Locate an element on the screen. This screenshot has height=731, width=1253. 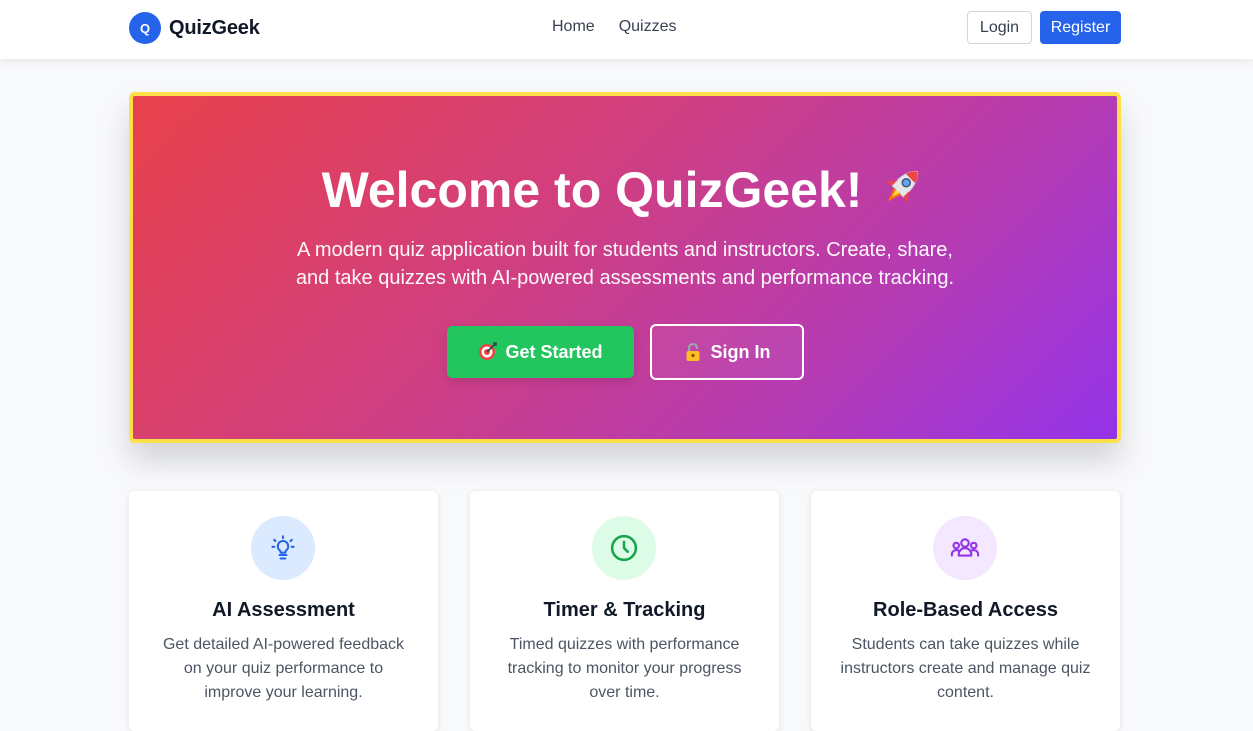
clock-icon is located at coordinates (624, 548).